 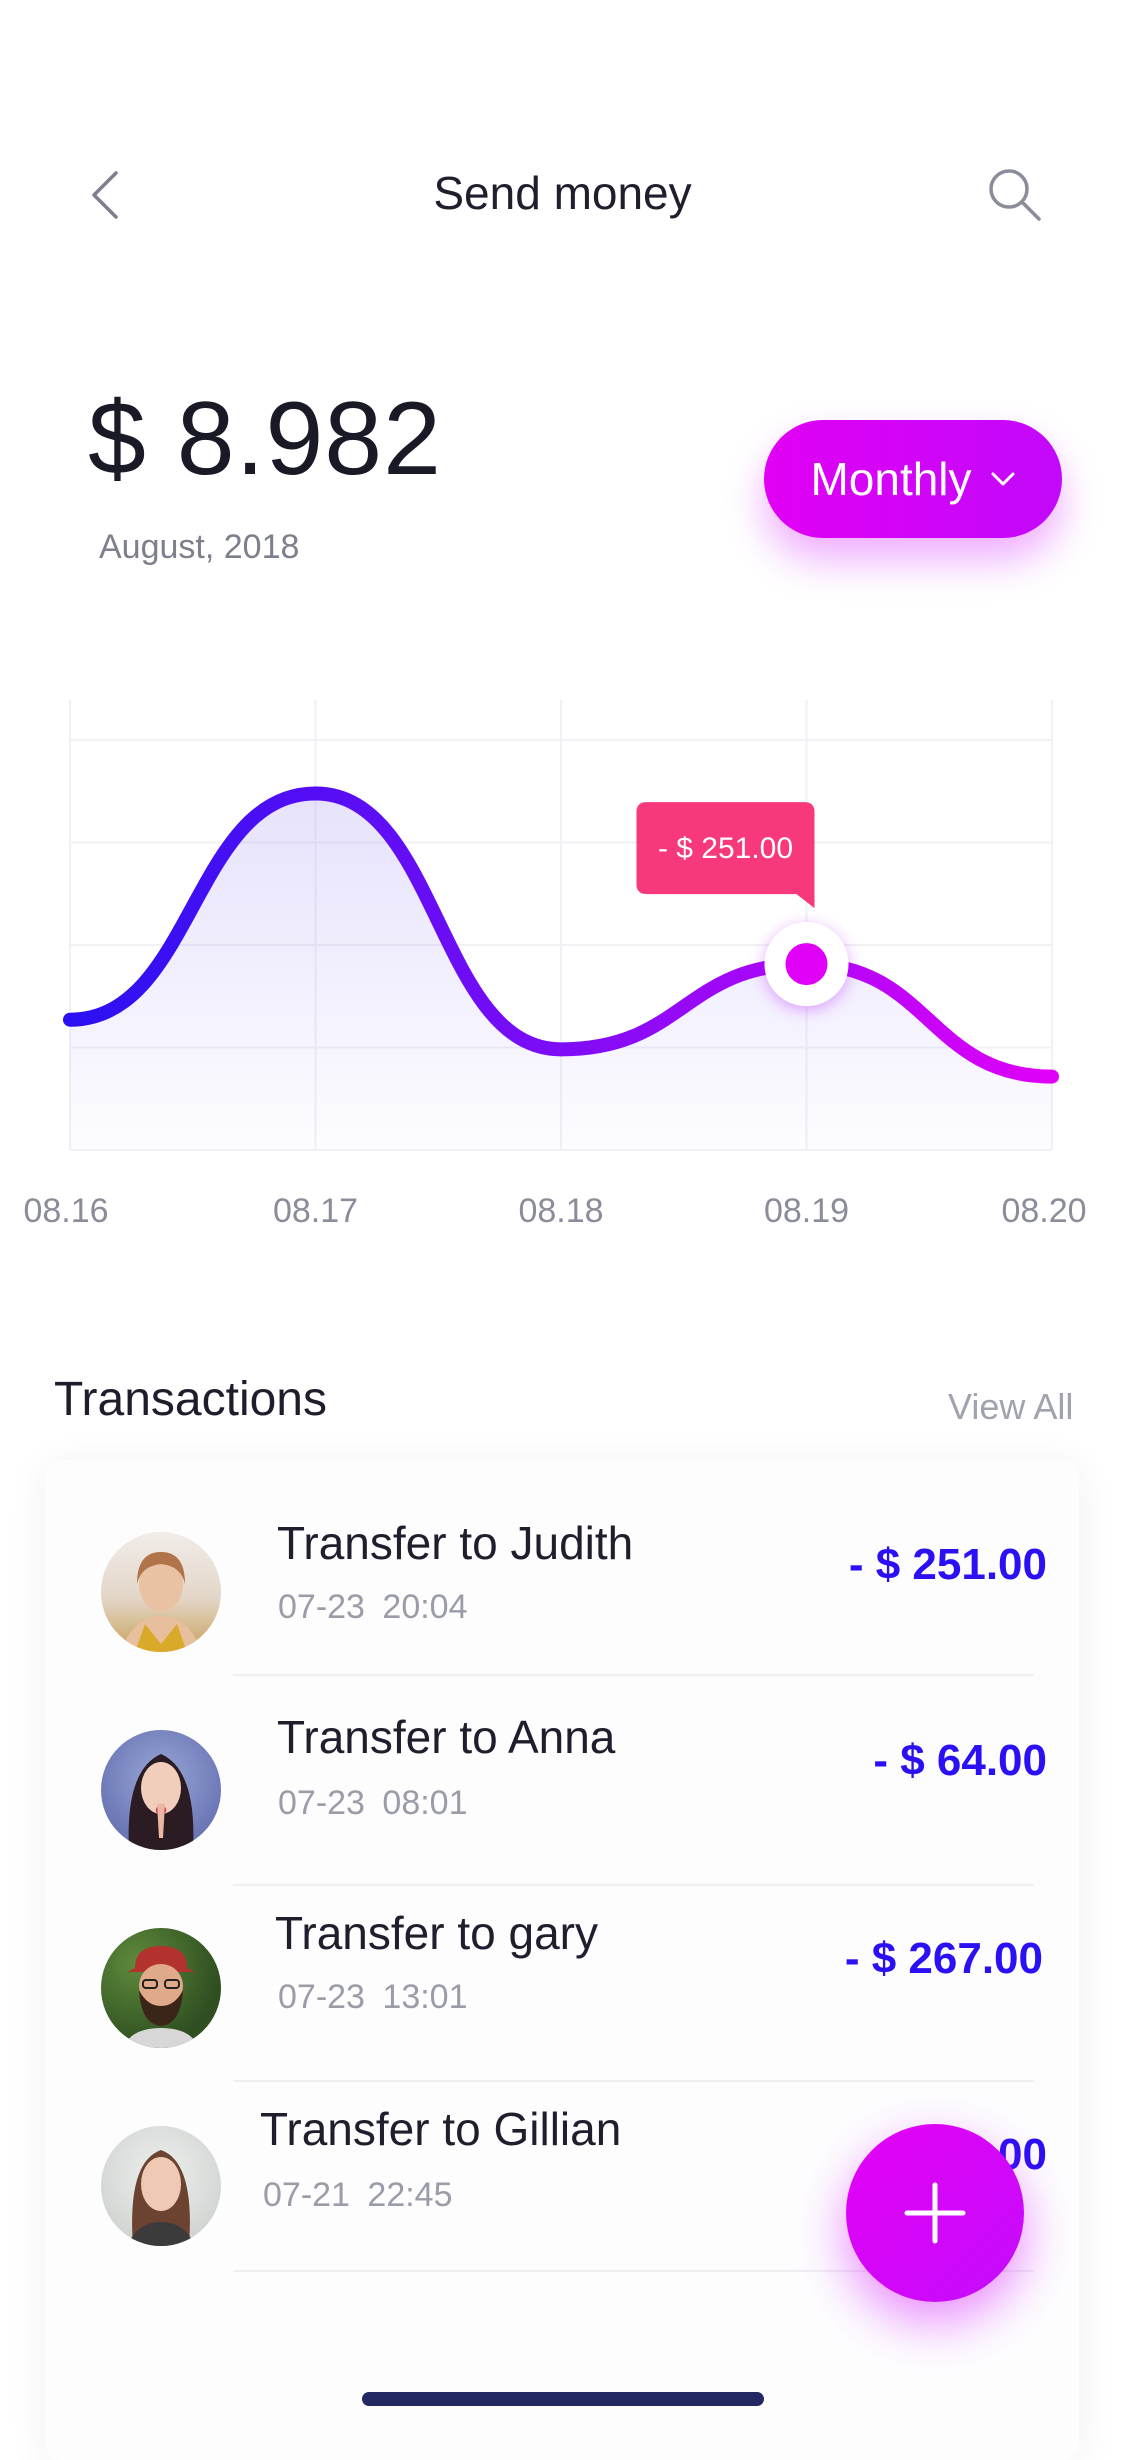 What do you see at coordinates (561, 1049) in the screenshot?
I see `data-point-08.18` at bounding box center [561, 1049].